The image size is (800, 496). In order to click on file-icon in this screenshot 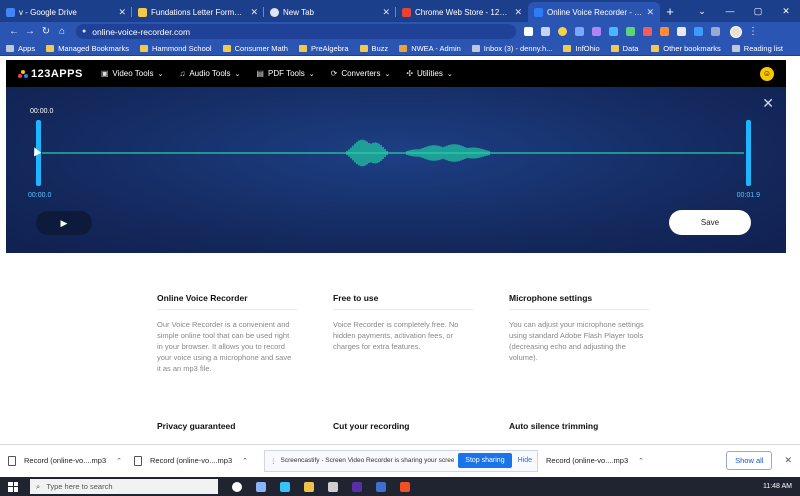, I will do `click(138, 460)`.